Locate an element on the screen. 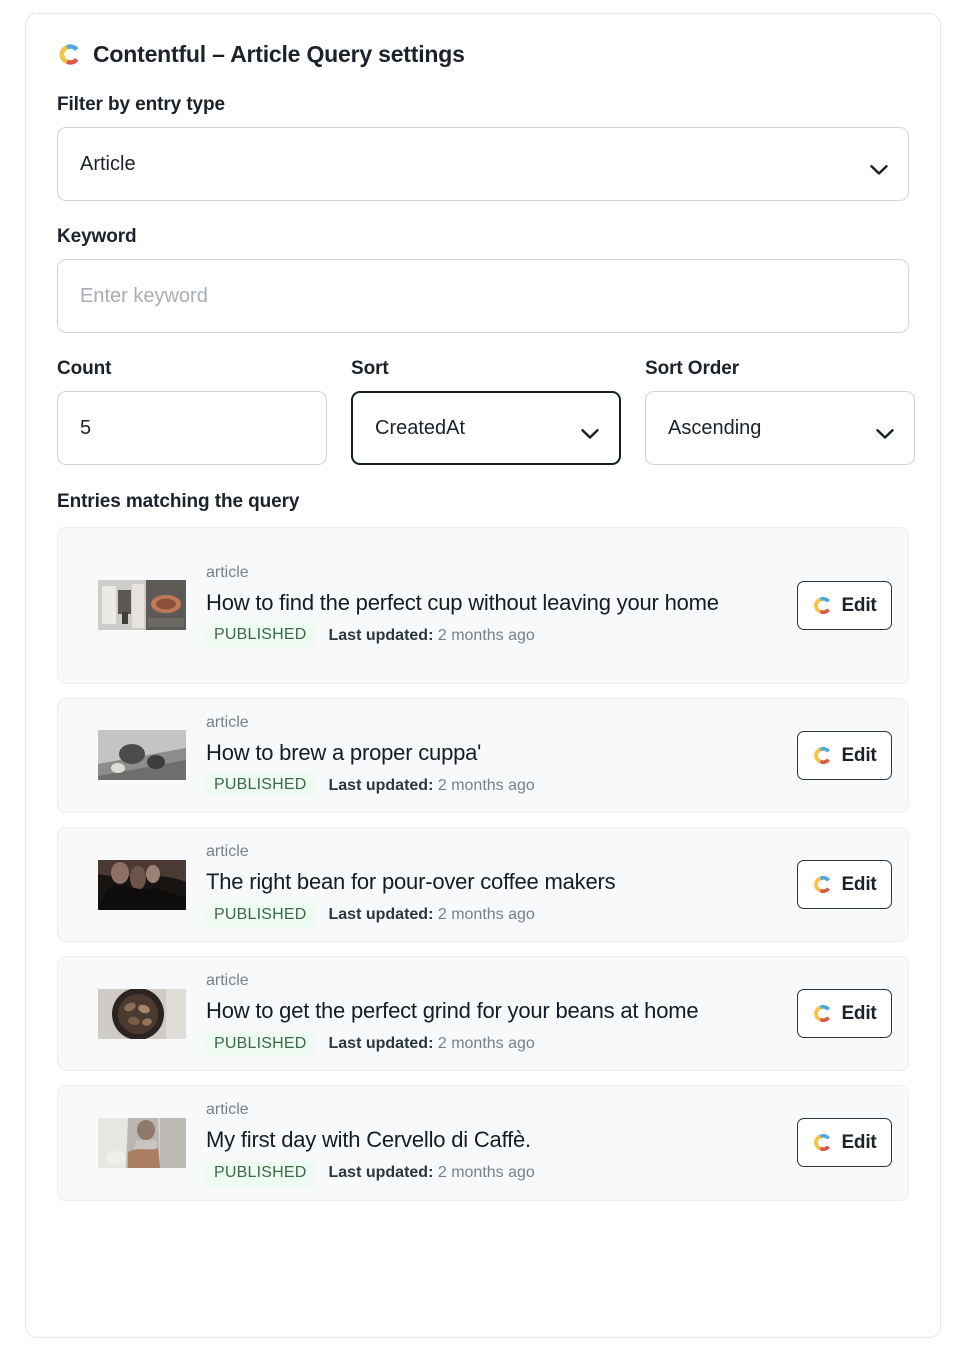  sort-order-field-group: Sort Order Ascending is located at coordinates (780, 411).